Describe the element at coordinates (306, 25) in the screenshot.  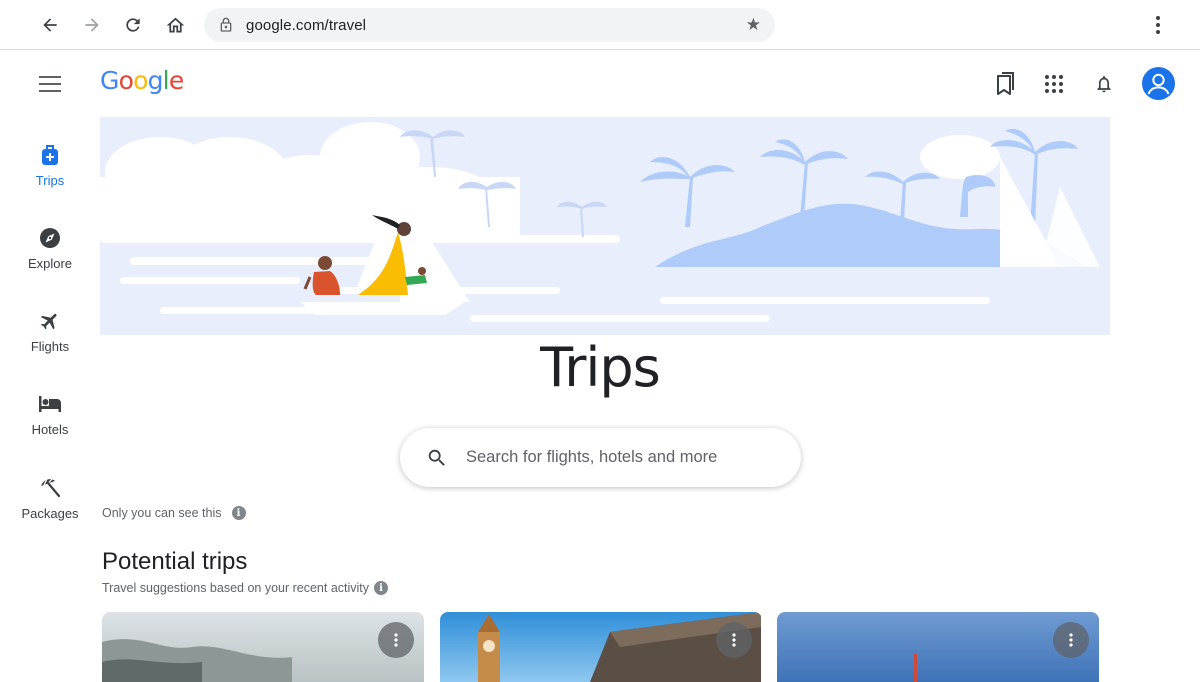
I see `url-text: google.com/travel` at that location.